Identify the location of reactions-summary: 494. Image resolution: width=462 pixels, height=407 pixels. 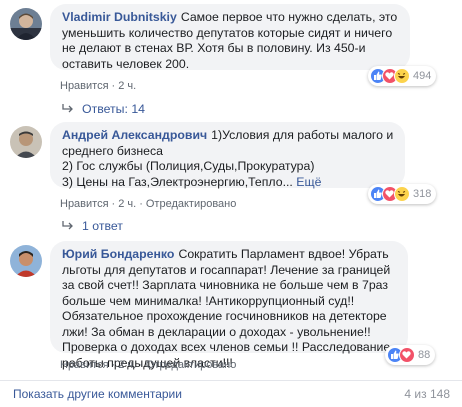
(402, 76).